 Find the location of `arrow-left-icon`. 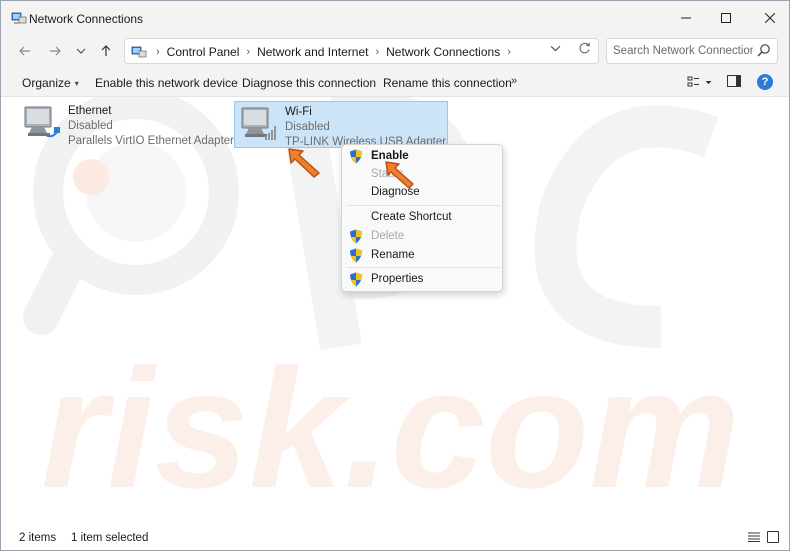

arrow-left-icon is located at coordinates (24, 51).